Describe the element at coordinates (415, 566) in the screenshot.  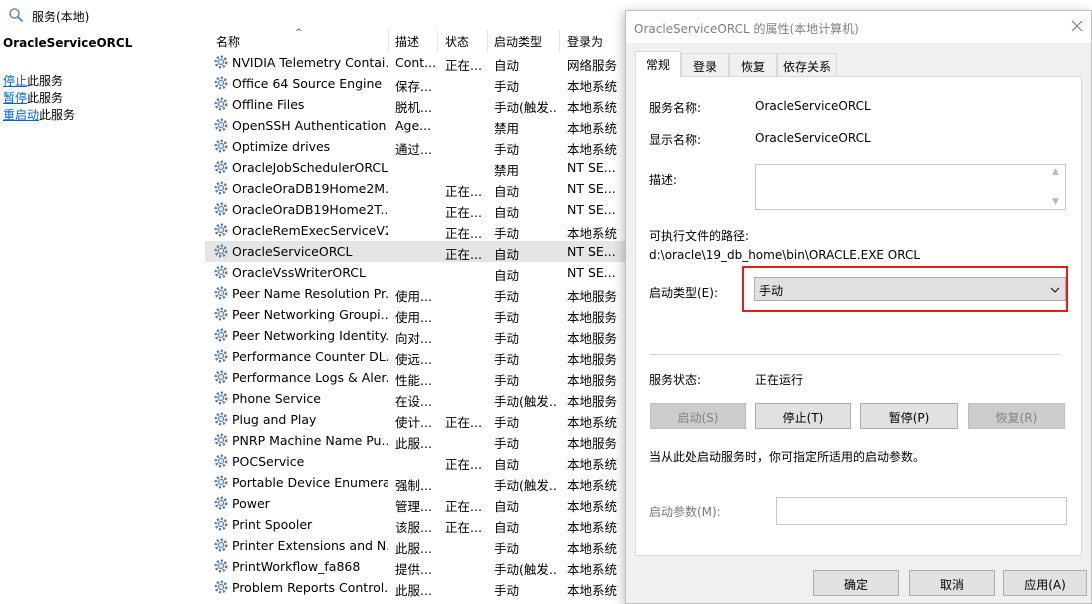
I see `table-row: PrintWorkflow_fa868 提供... 手动(触发... 本地系统` at that location.